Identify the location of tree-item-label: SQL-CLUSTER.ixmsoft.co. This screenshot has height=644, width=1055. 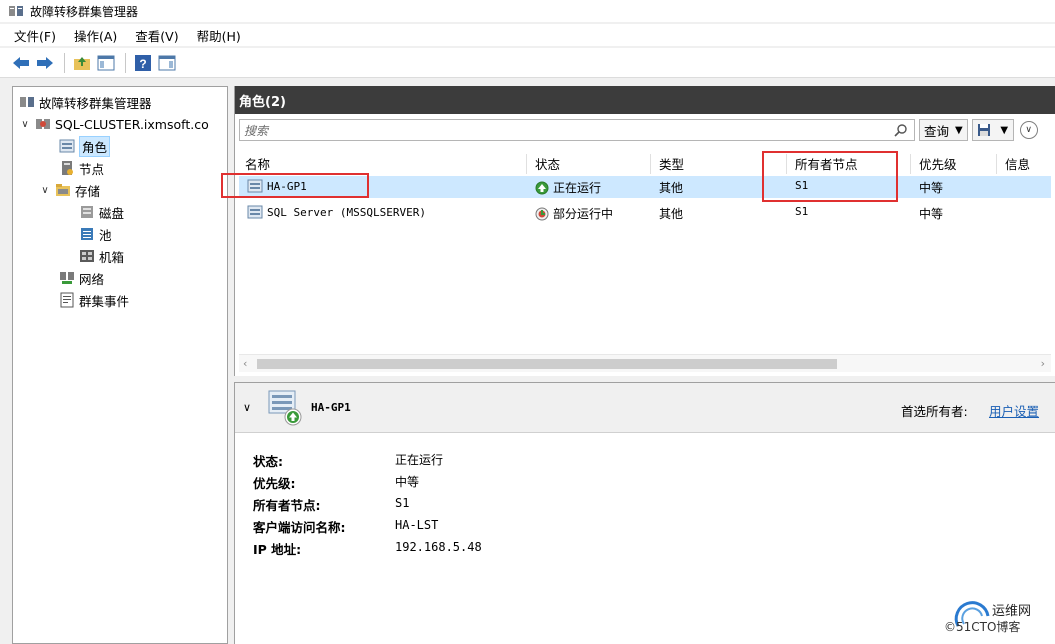
(132, 124).